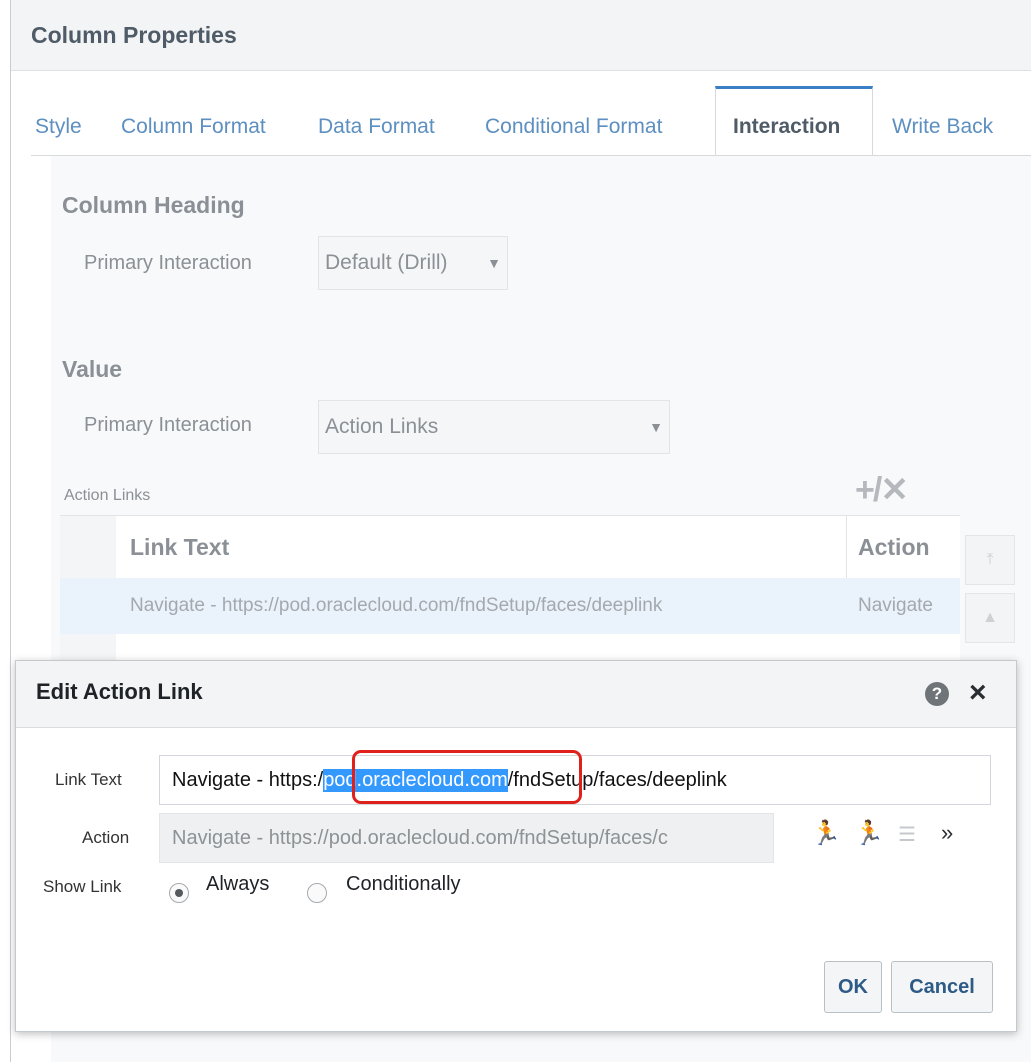 The width and height of the screenshot is (1031, 1062). What do you see at coordinates (107, 495) in the screenshot?
I see `action-links-label: Action Links` at bounding box center [107, 495].